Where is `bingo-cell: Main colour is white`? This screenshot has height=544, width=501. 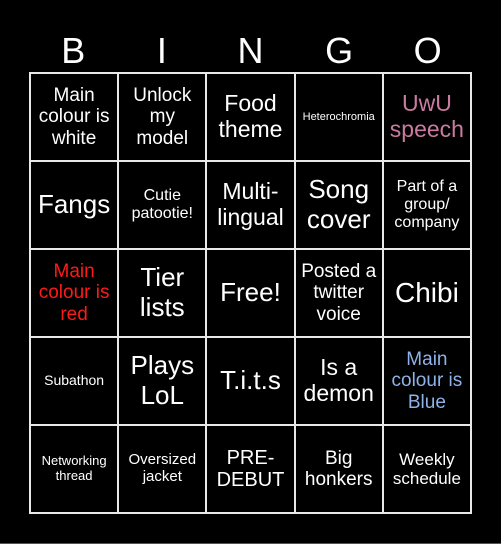
bingo-cell: Main colour is white is located at coordinates (74, 117).